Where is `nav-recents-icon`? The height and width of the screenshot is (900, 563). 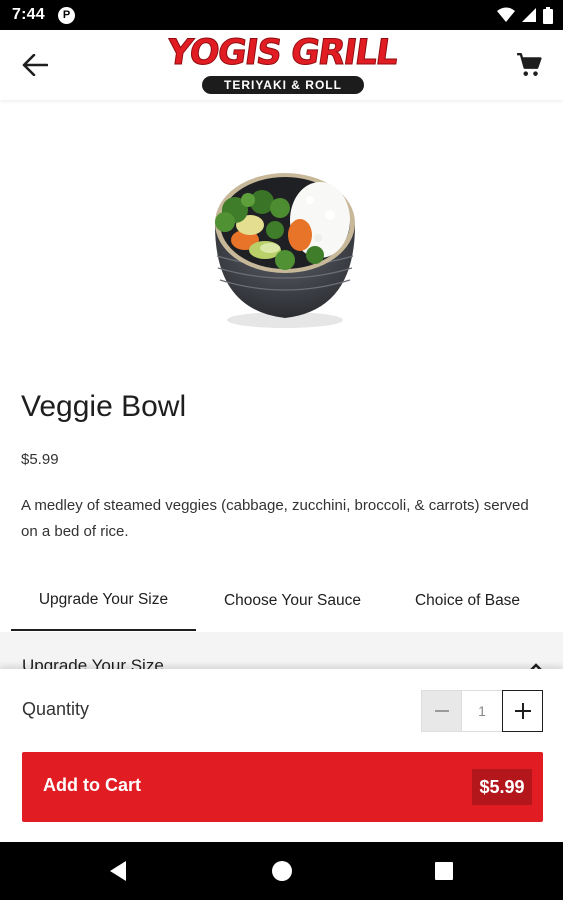
nav-recents-icon is located at coordinates (444, 871).